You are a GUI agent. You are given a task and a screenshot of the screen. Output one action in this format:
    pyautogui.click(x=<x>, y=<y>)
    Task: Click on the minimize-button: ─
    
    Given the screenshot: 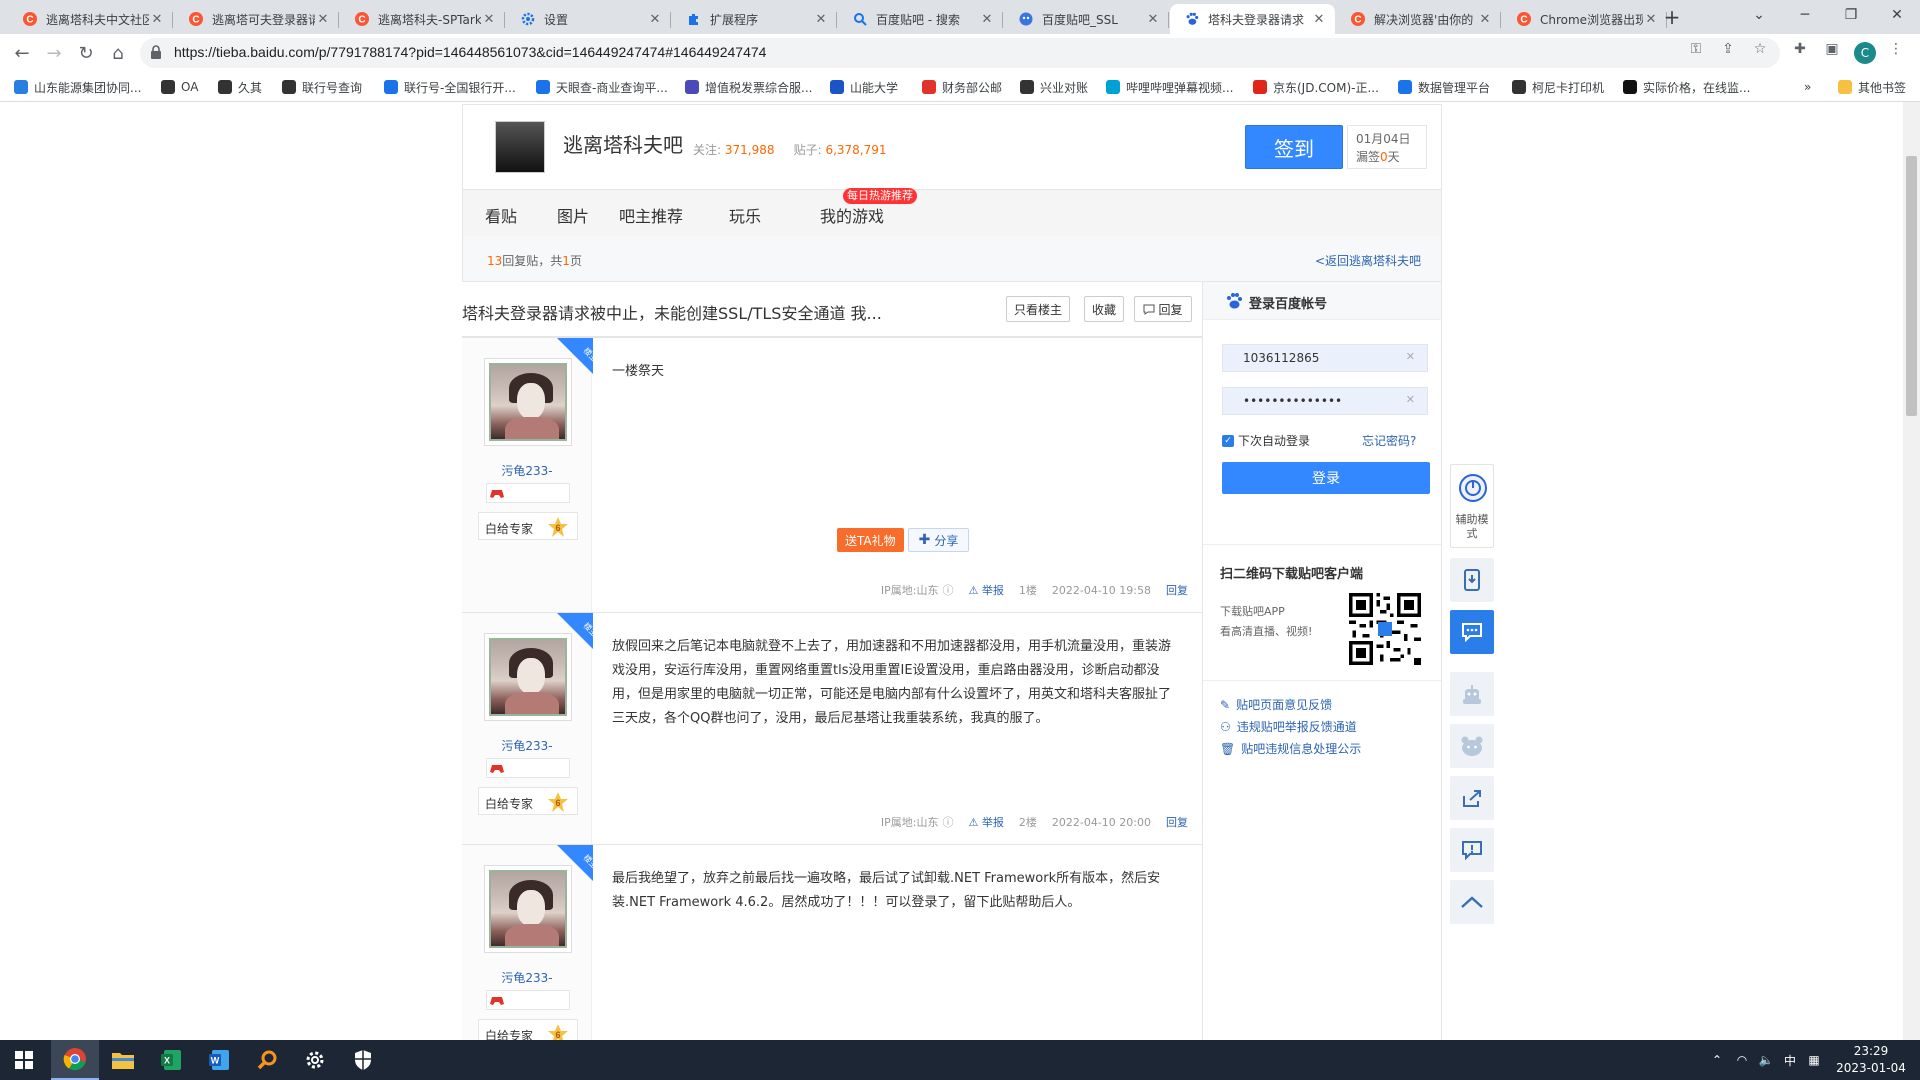 What is the action you would take?
    pyautogui.click(x=1805, y=15)
    